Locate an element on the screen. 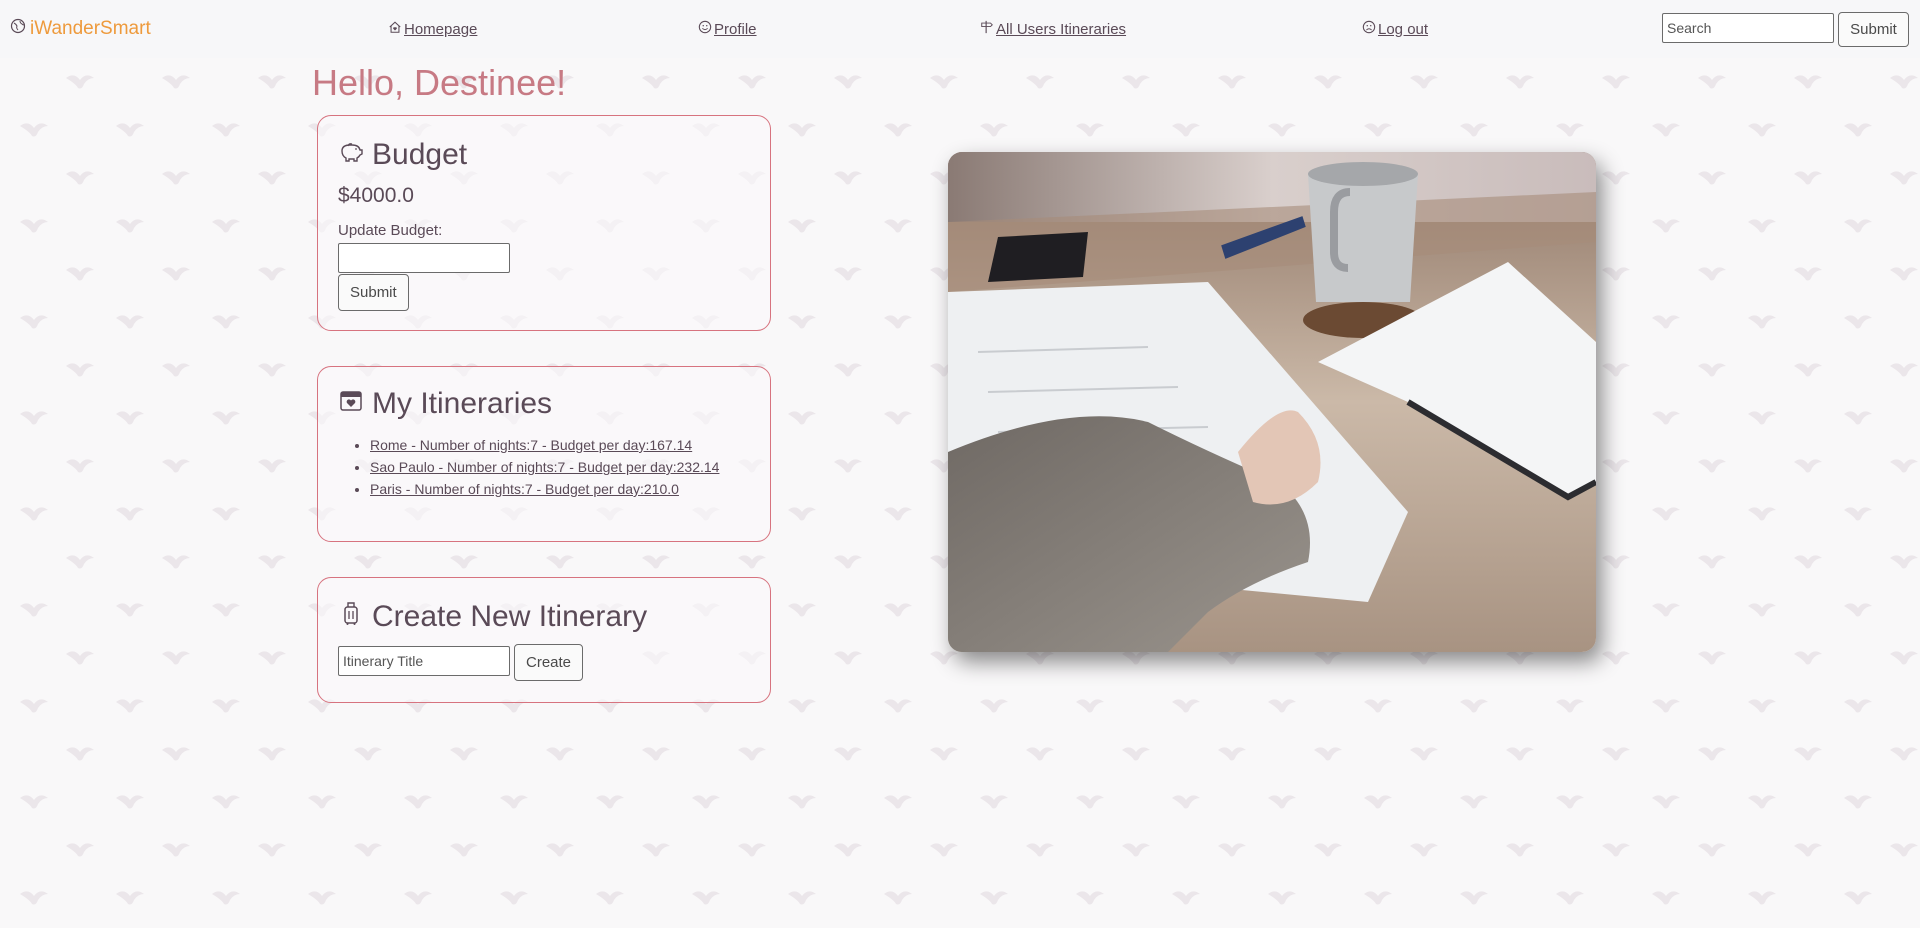  brand-logo: iWanderSmart is located at coordinates (80, 29).